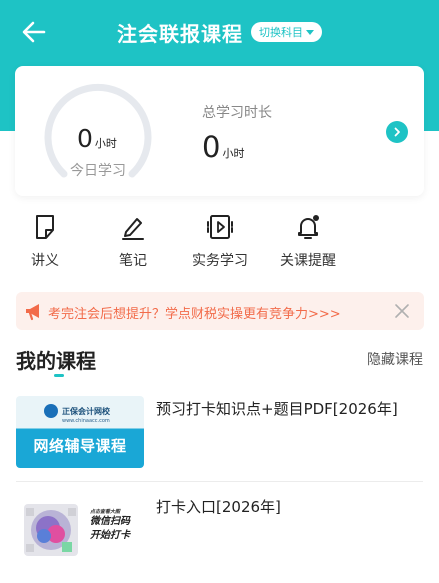  I want to click on action-handout-label: 讲义, so click(45, 261).